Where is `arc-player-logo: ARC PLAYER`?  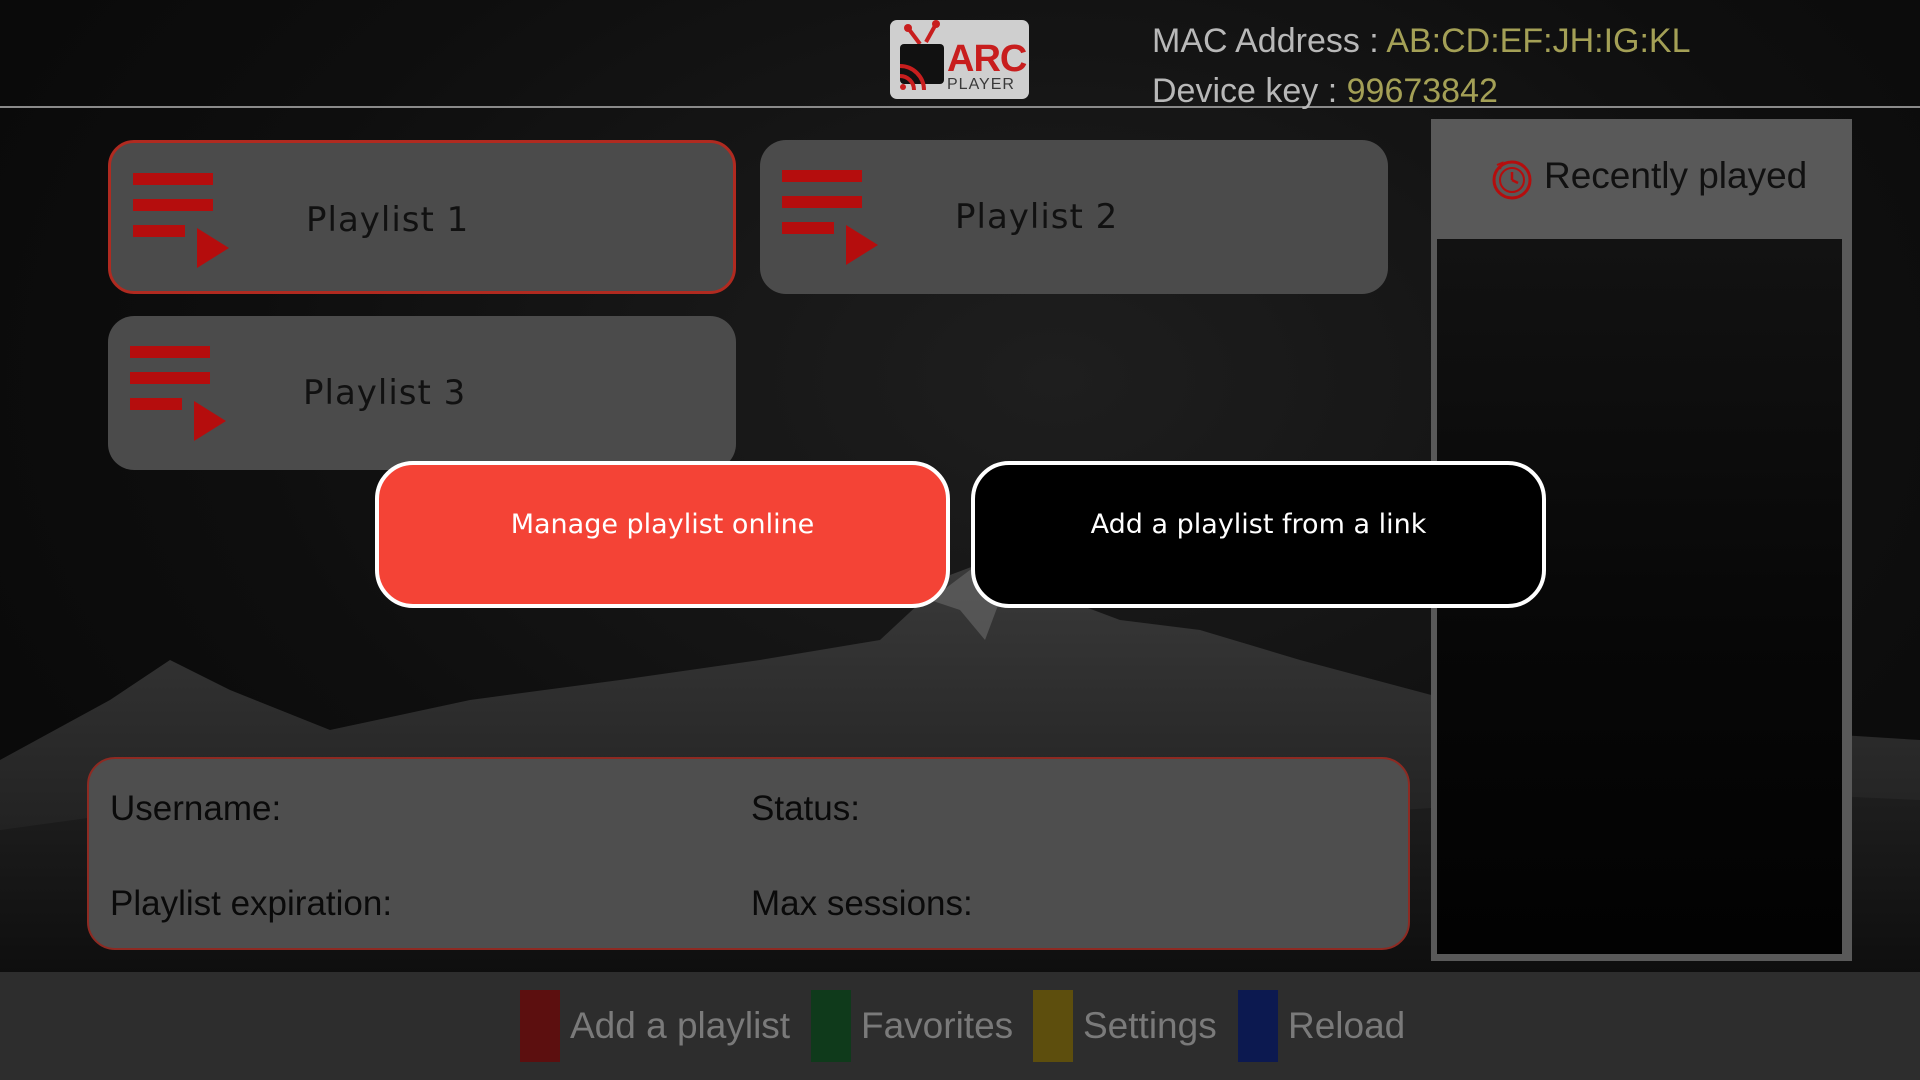 arc-player-logo: ARC PLAYER is located at coordinates (959, 59).